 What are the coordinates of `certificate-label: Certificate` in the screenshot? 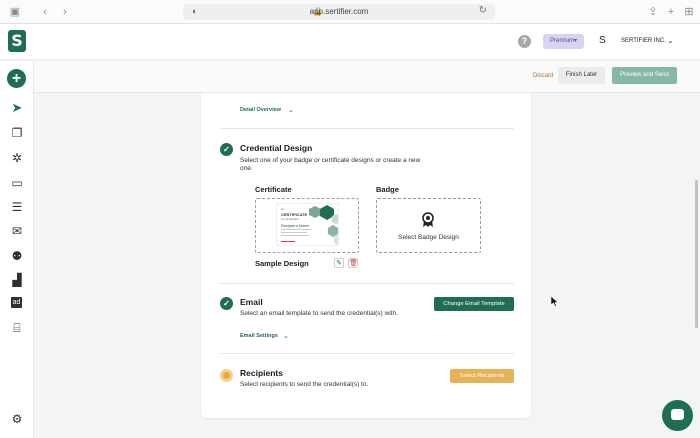 It's located at (273, 189).